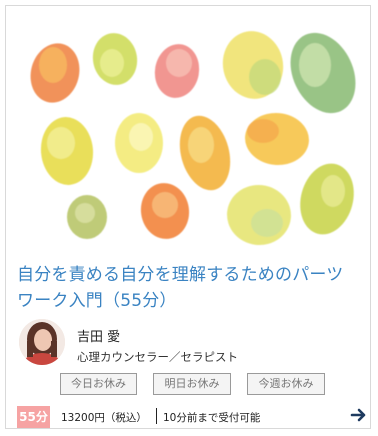 The width and height of the screenshot is (378, 436). I want to click on deadline-text: 10分前まで受付可能, so click(212, 418).